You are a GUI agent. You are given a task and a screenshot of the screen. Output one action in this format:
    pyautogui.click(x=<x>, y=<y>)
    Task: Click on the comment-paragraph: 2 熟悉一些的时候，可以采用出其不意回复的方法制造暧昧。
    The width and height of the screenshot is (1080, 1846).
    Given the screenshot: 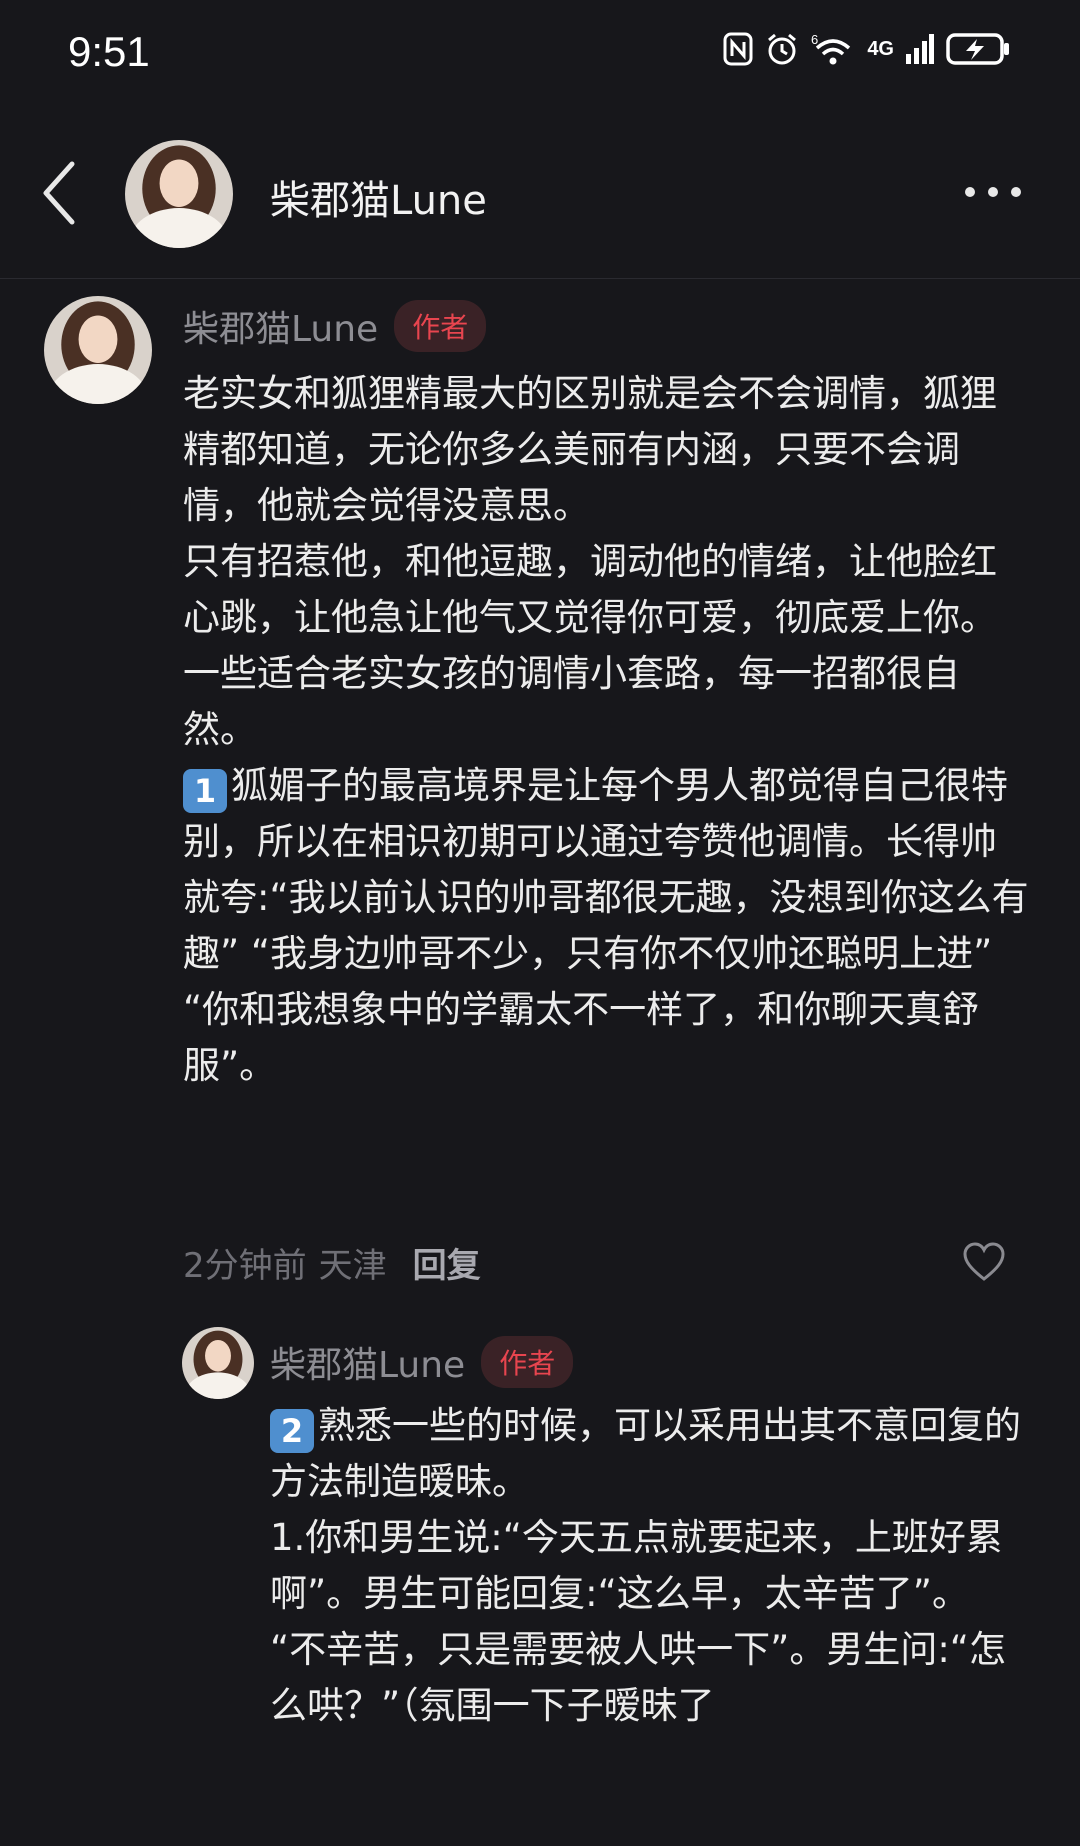 What is the action you would take?
    pyautogui.click(x=655, y=1454)
    